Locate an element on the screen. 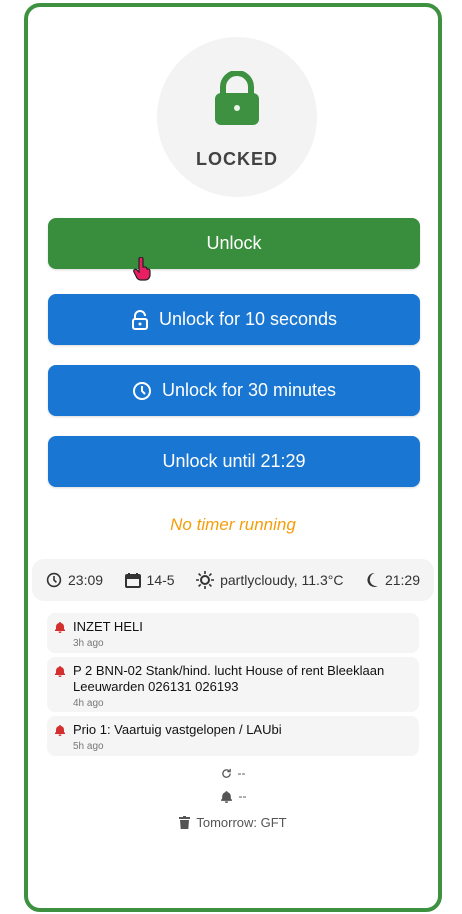 This screenshot has height=914, width=462. unlock-button-label: Unlock is located at coordinates (234, 243).